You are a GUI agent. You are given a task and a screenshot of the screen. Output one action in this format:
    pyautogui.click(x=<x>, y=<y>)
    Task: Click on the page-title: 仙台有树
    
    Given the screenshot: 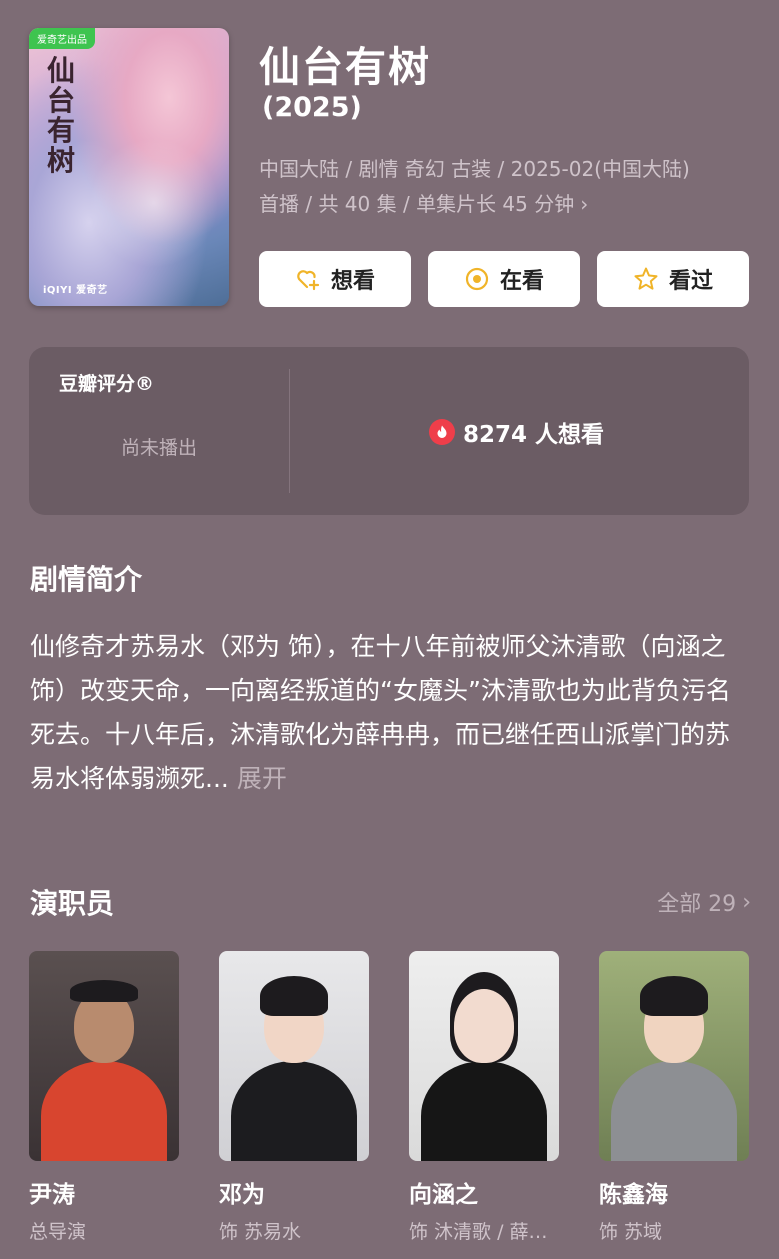 What is the action you would take?
    pyautogui.click(x=345, y=67)
    